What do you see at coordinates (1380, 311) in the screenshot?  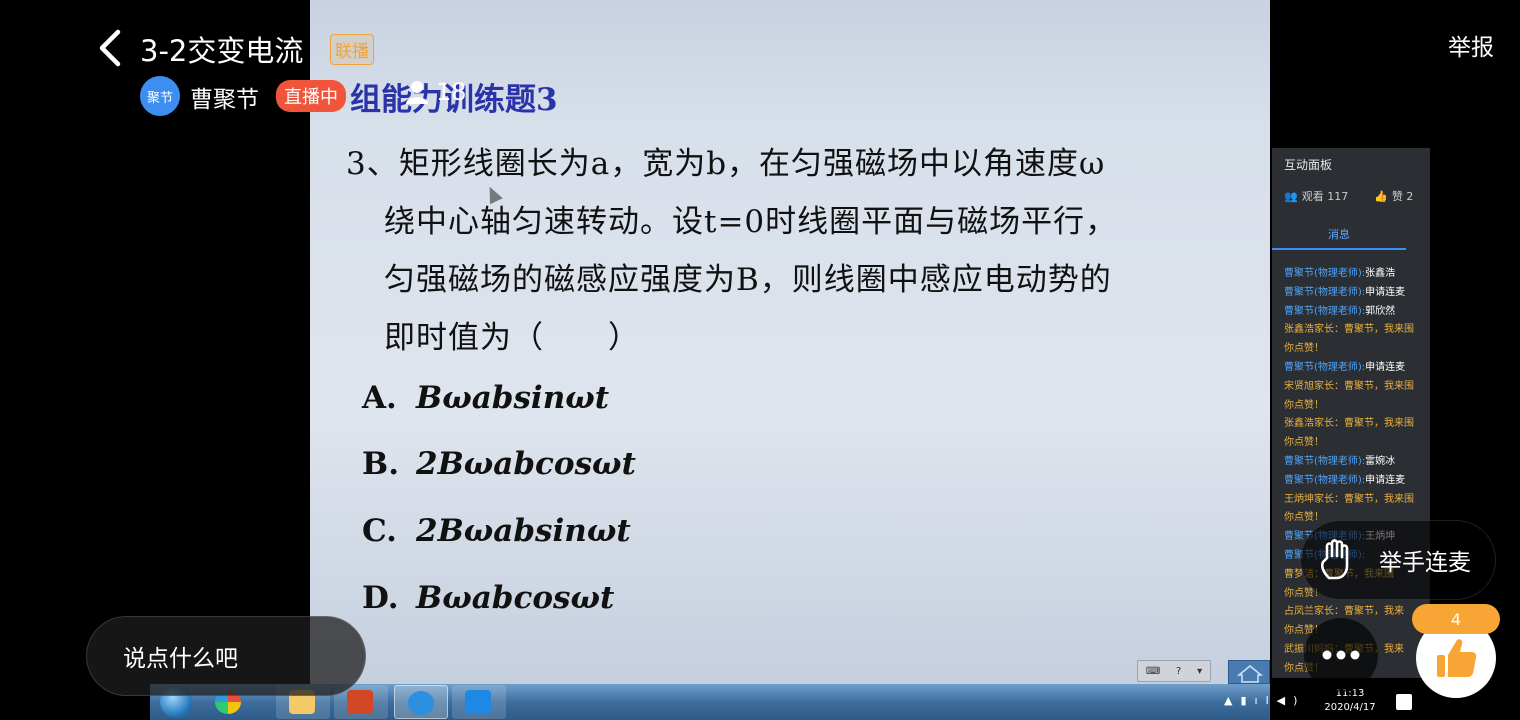 I see `message-text: 郭欣然` at bounding box center [1380, 311].